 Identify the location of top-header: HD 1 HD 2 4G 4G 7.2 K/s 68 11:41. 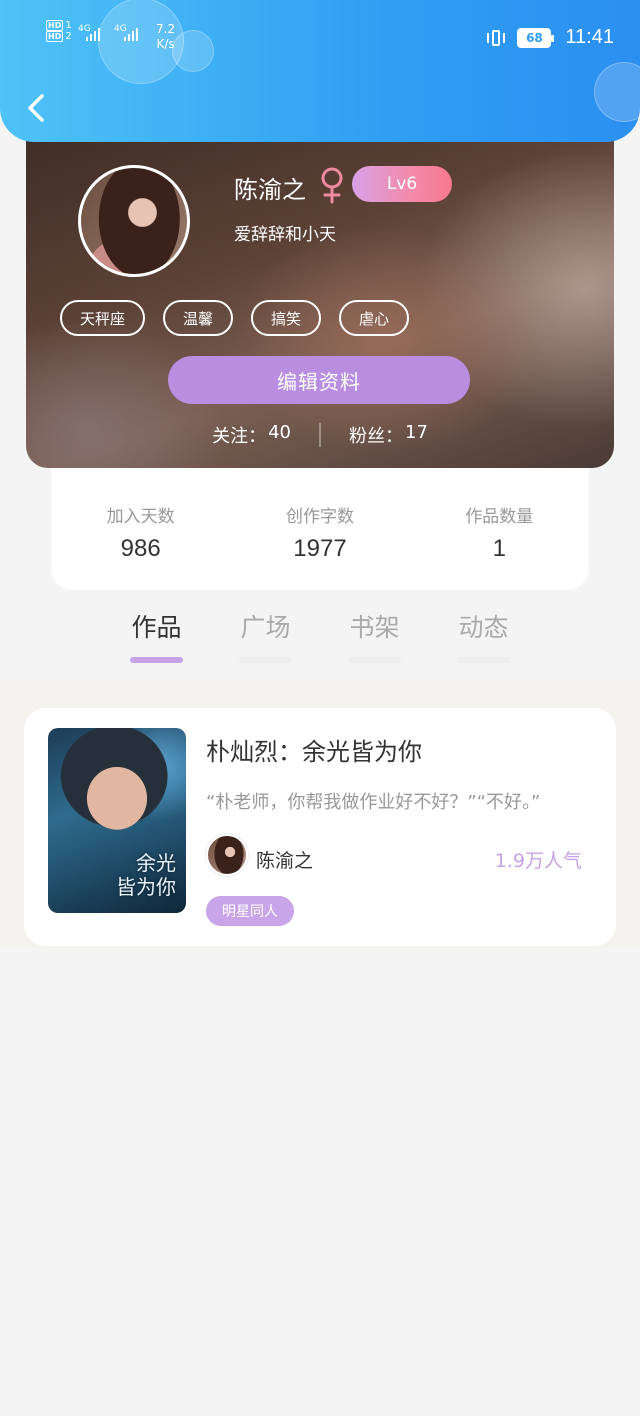
(320, 71).